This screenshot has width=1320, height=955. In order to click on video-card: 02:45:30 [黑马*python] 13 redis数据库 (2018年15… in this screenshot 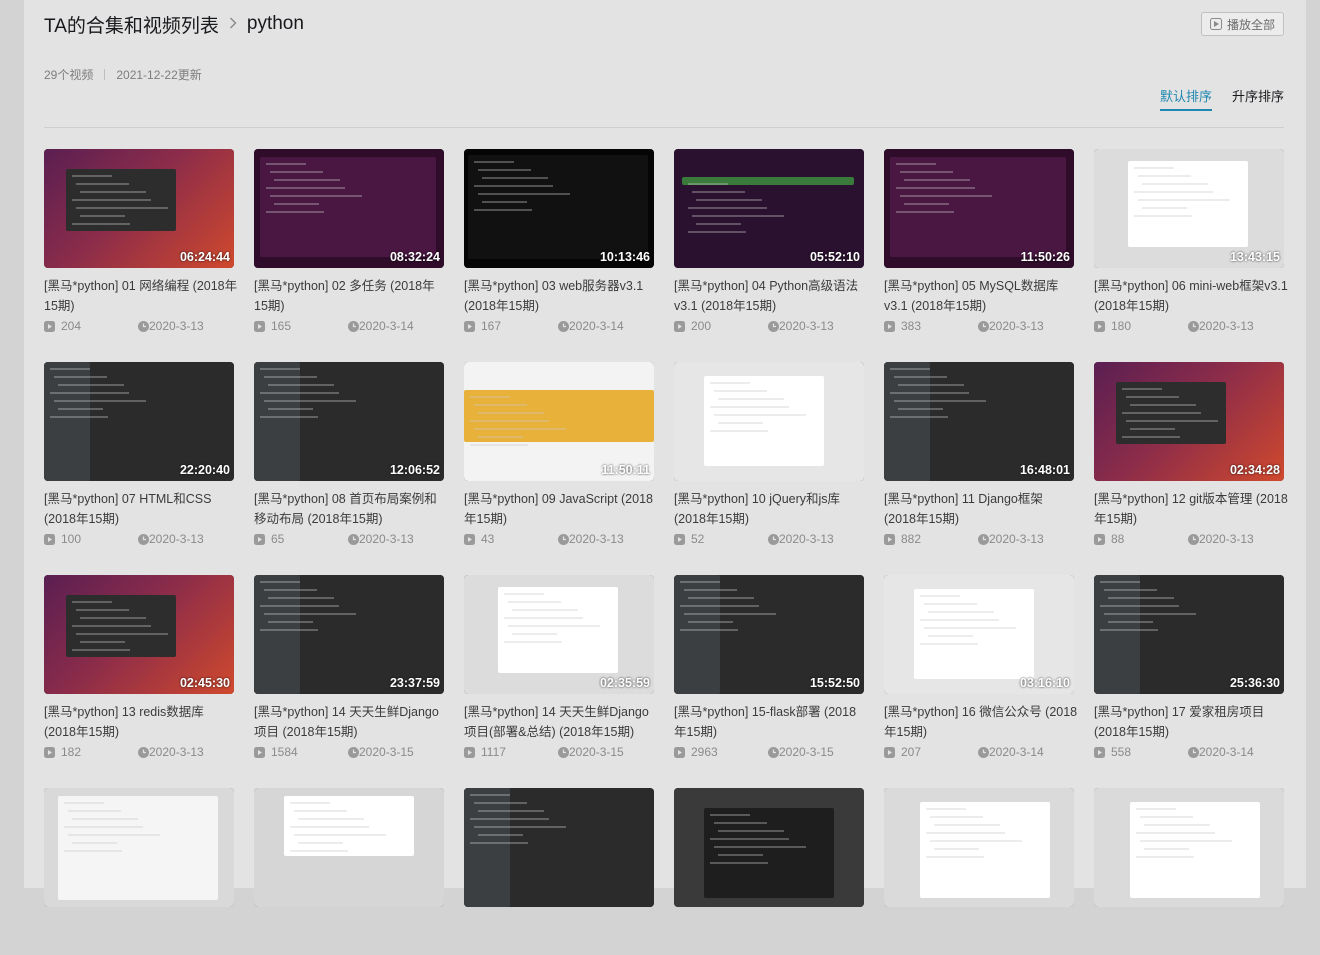, I will do `click(139, 667)`.